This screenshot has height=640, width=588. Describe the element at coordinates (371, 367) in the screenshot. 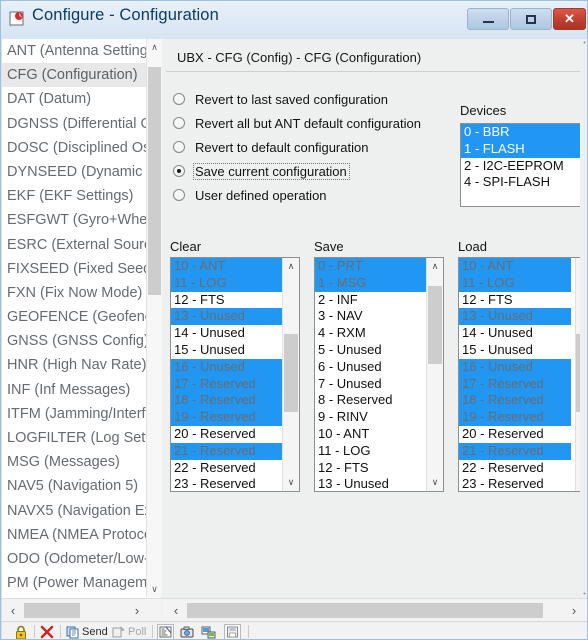

I see `list-item: 6 - Unused` at that location.